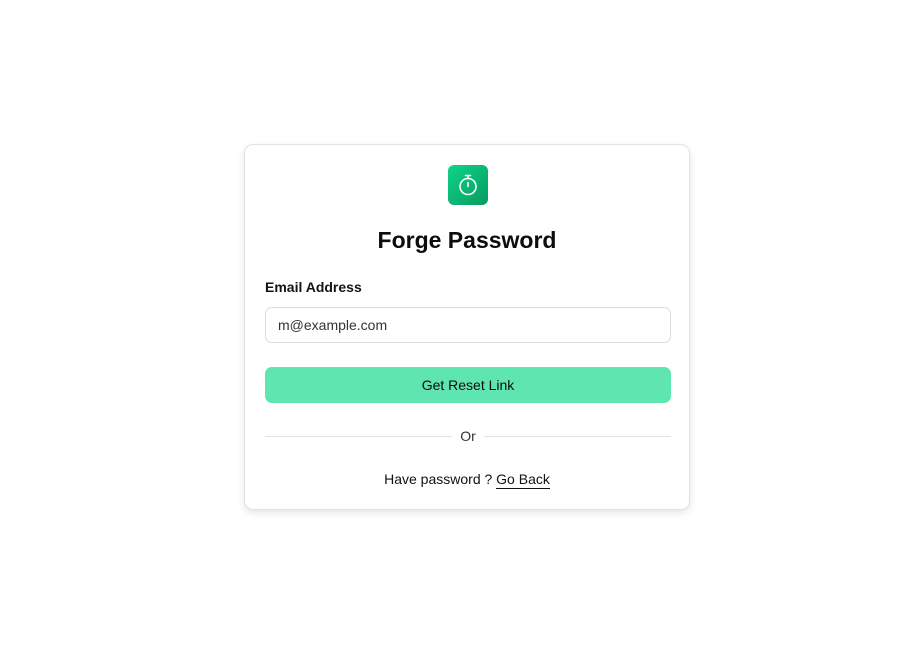 The image size is (922, 669). Describe the element at coordinates (577, 436) in the screenshot. I see `divider-line-right` at that location.